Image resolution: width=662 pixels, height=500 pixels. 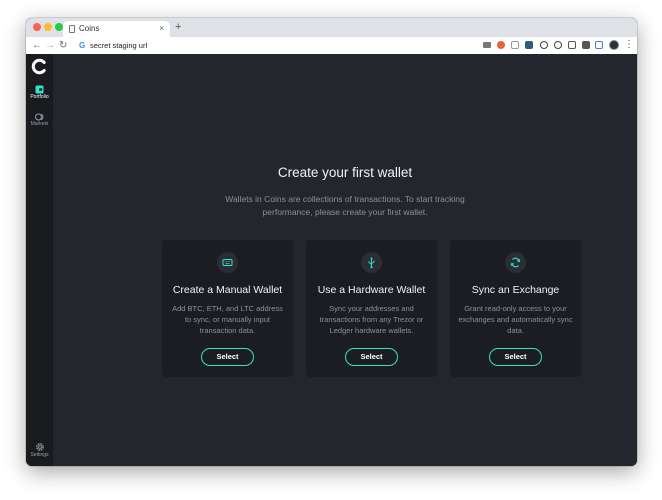 What do you see at coordinates (345, 172) in the screenshot?
I see `page-title: Create your first wallet` at bounding box center [345, 172].